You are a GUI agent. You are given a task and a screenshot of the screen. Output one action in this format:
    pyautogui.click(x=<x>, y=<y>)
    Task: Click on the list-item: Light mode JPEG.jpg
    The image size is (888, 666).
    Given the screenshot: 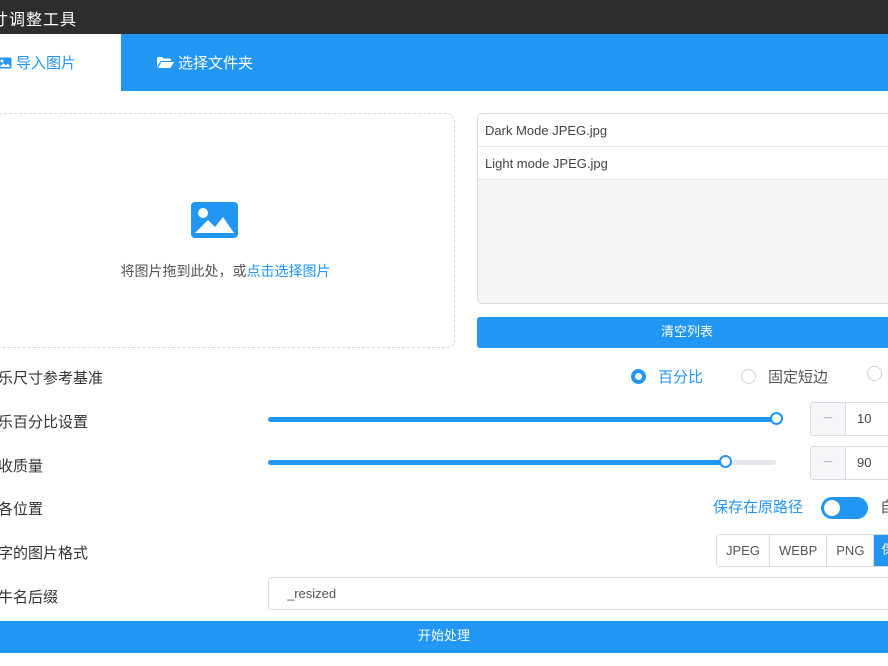 What is the action you would take?
    pyautogui.click(x=683, y=163)
    